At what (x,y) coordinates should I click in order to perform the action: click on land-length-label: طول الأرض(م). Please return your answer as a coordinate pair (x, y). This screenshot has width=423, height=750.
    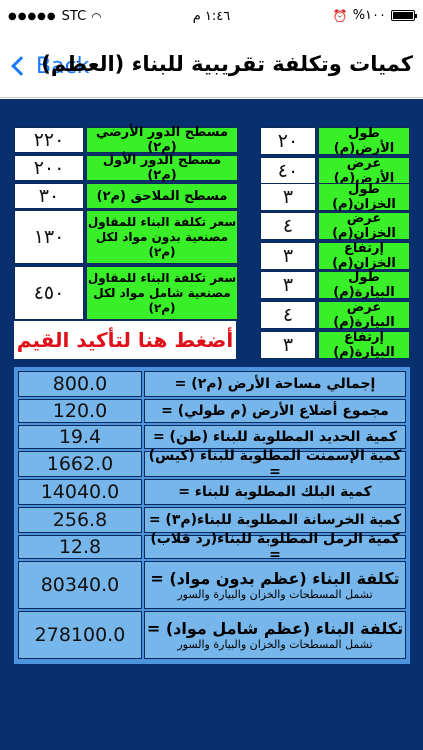
    Looking at the image, I should click on (364, 141).